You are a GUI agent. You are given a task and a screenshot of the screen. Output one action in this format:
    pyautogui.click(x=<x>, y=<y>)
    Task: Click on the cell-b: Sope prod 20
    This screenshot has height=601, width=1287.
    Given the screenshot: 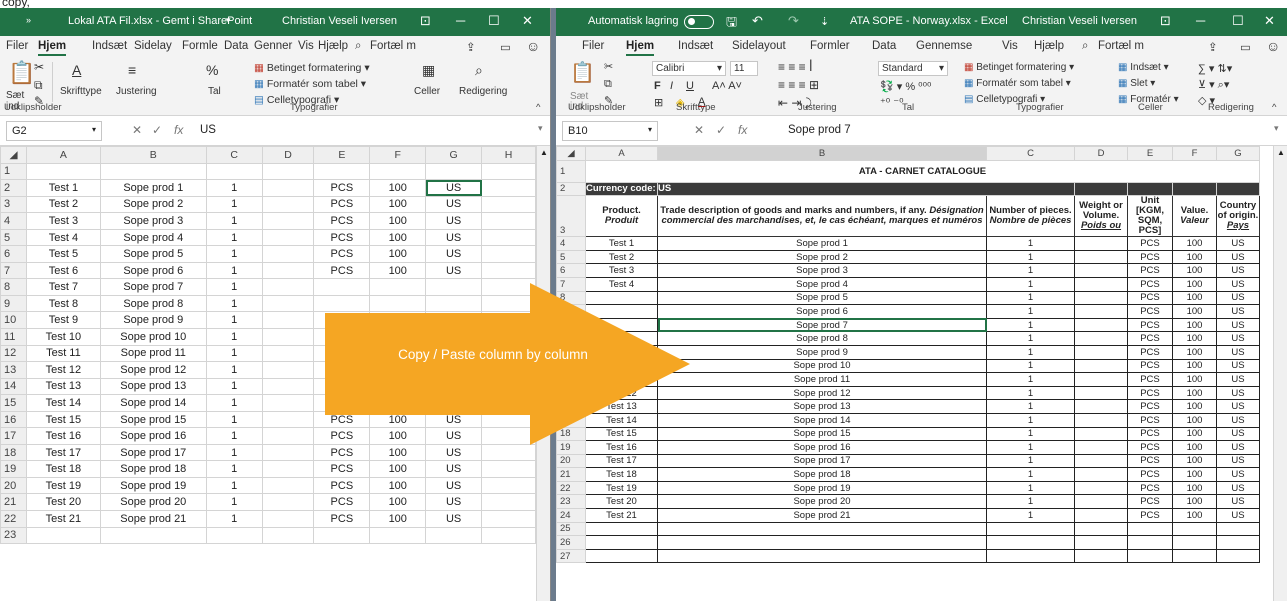 What is the action you would take?
    pyautogui.click(x=153, y=502)
    